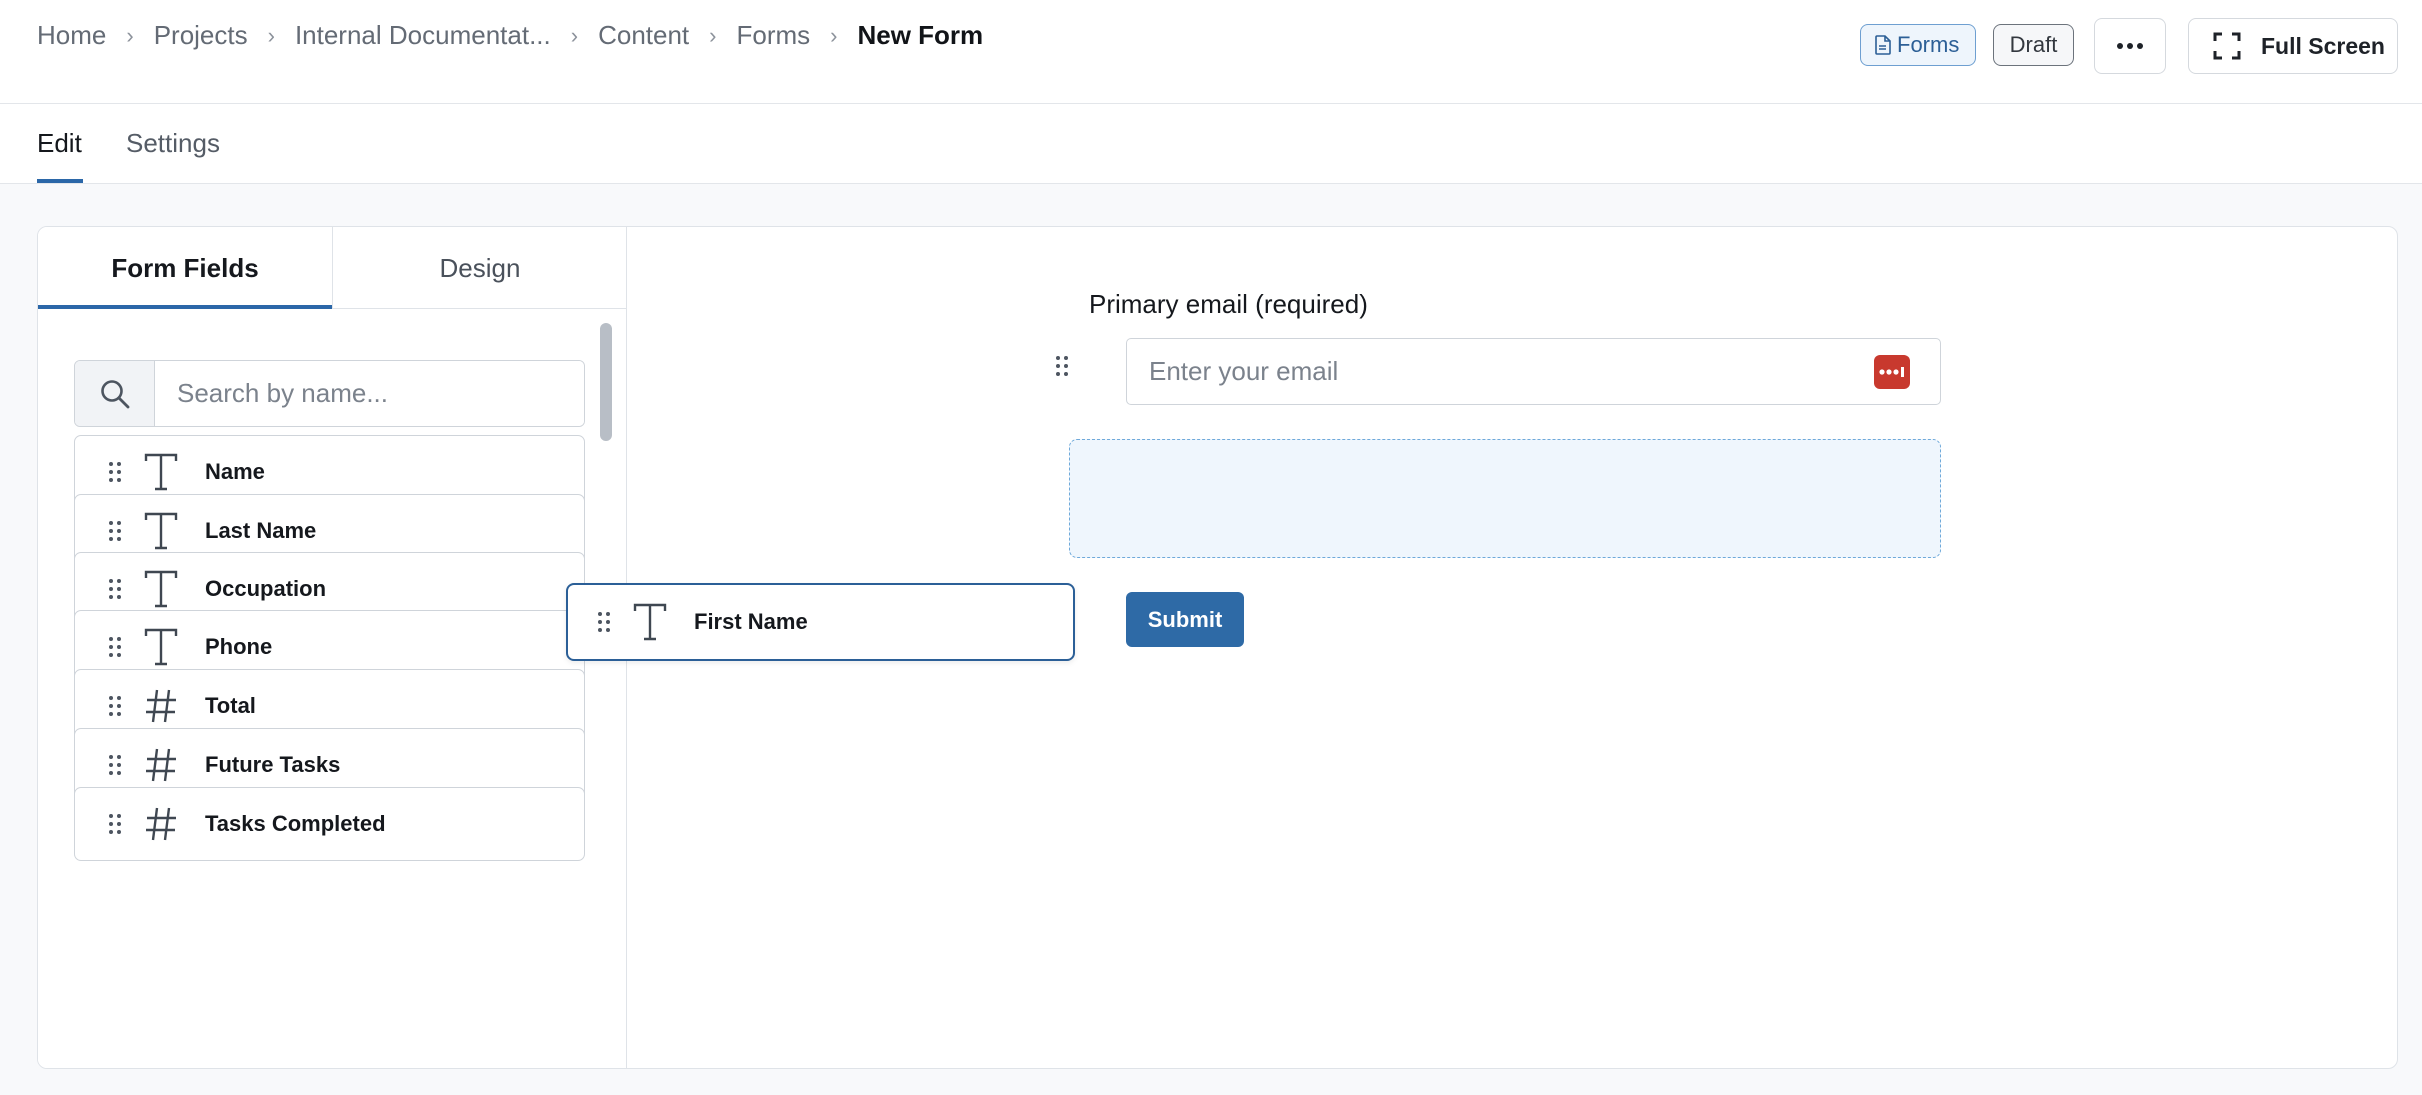 Image resolution: width=2422 pixels, height=1095 pixels. Describe the element at coordinates (235, 471) in the screenshot. I see `field-item-label: Name` at that location.